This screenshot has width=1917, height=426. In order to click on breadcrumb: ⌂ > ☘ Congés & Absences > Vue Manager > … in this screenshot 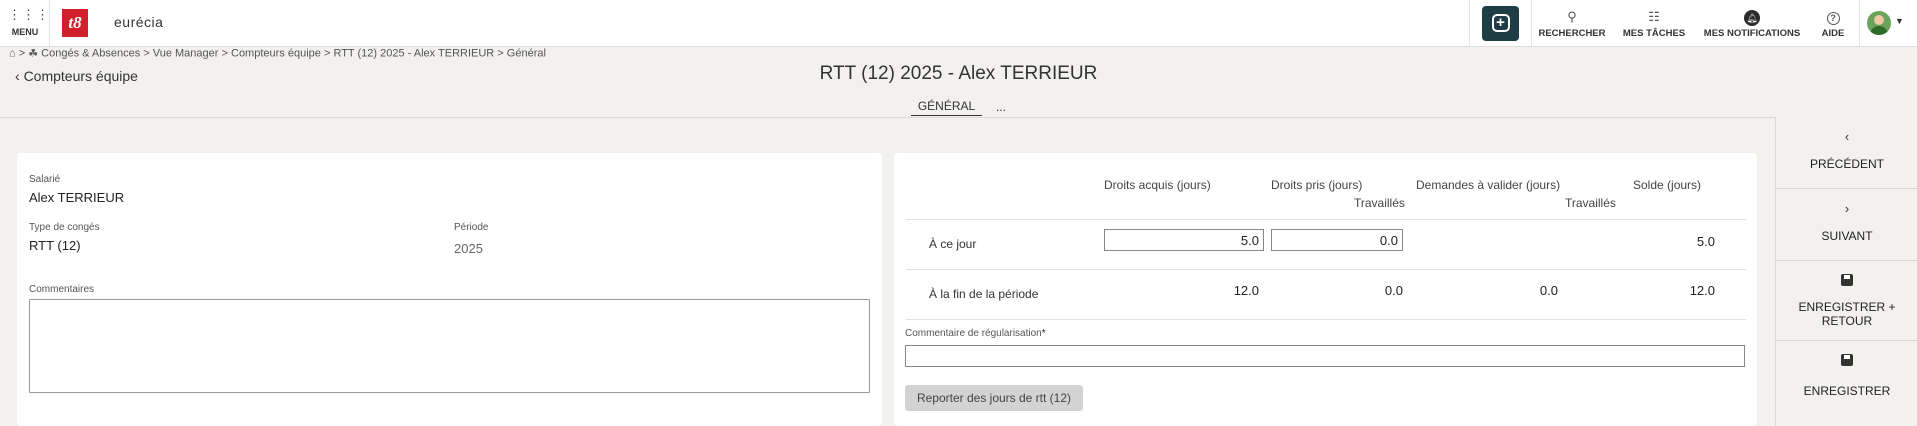, I will do `click(277, 54)`.